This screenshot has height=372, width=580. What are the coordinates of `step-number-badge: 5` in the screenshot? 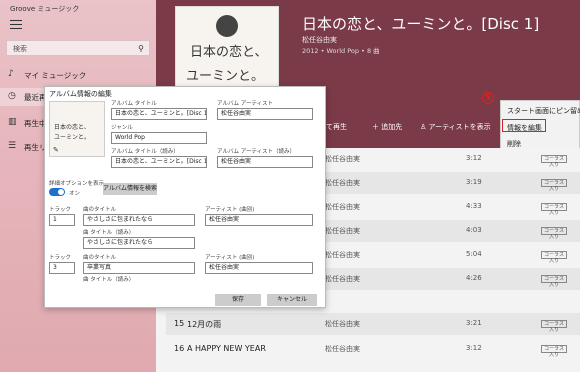 It's located at (488, 98).